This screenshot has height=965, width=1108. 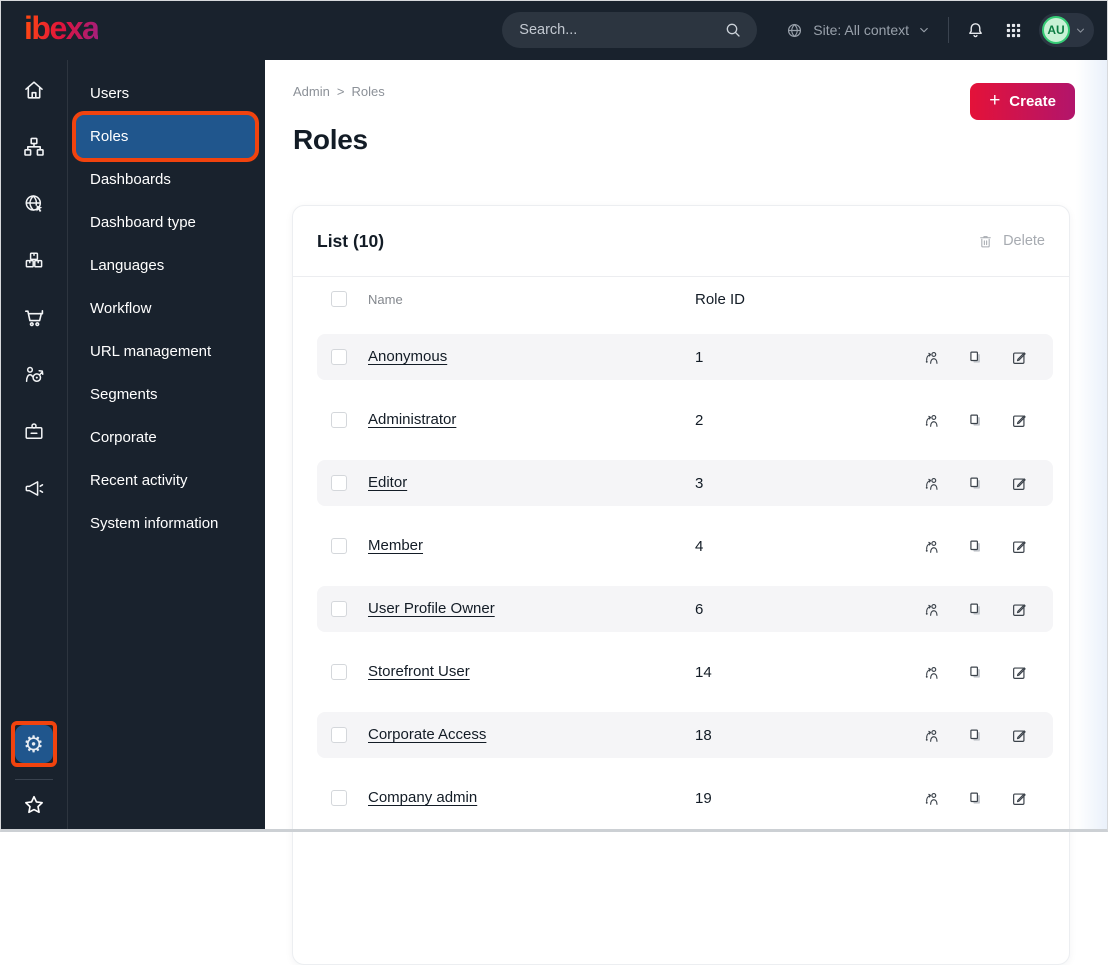 I want to click on home-icon, so click(x=34, y=90).